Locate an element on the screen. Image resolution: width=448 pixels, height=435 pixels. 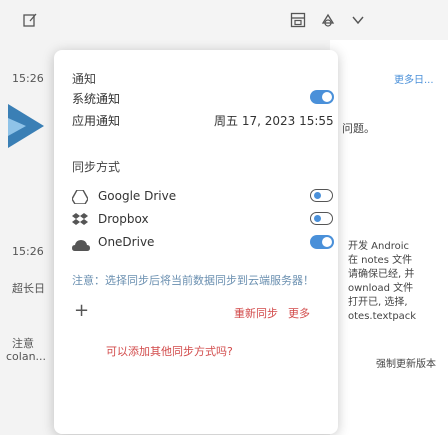
chevron-down-icon is located at coordinates (358, 20).